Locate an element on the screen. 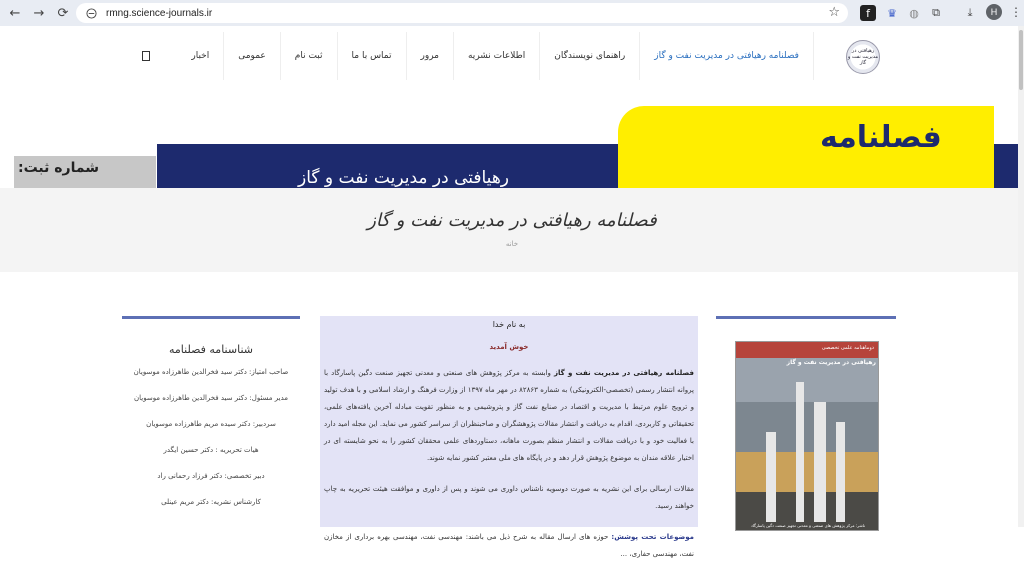 Image resolution: width=1024 pixels, height=563 pixels. page-title-strip: فصلنامه رهیافتی در مدیریت نفت و گاز خانه is located at coordinates (512, 230).